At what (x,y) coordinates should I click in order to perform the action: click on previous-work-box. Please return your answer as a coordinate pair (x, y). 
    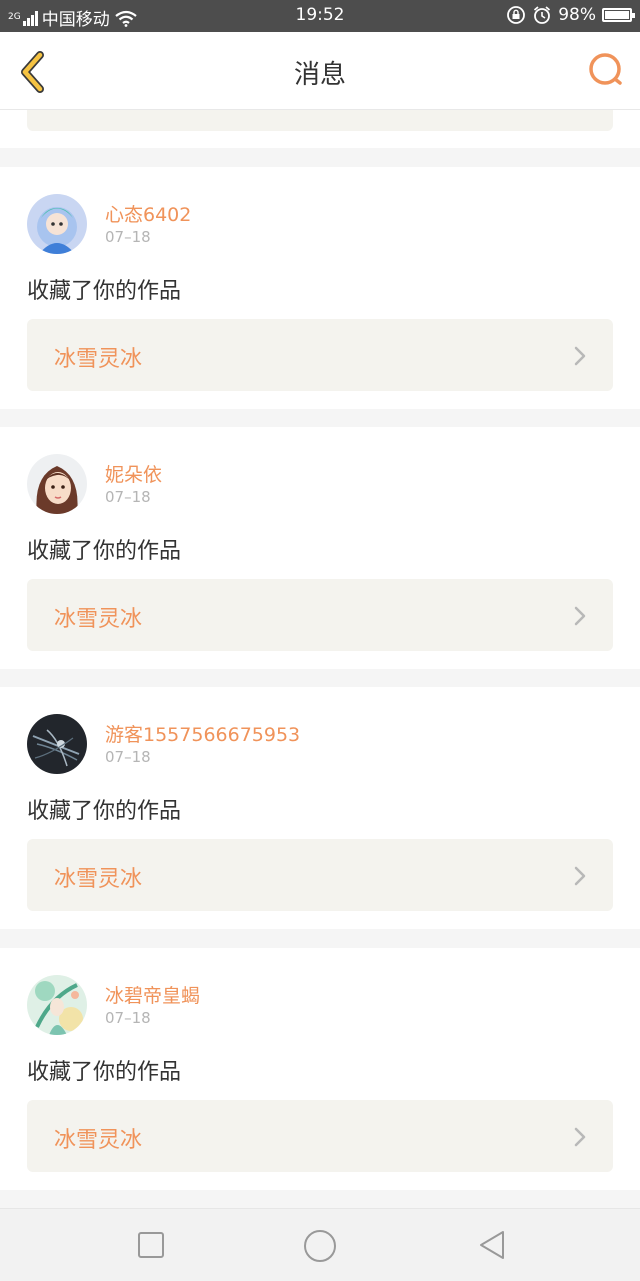
    Looking at the image, I should click on (320, 120).